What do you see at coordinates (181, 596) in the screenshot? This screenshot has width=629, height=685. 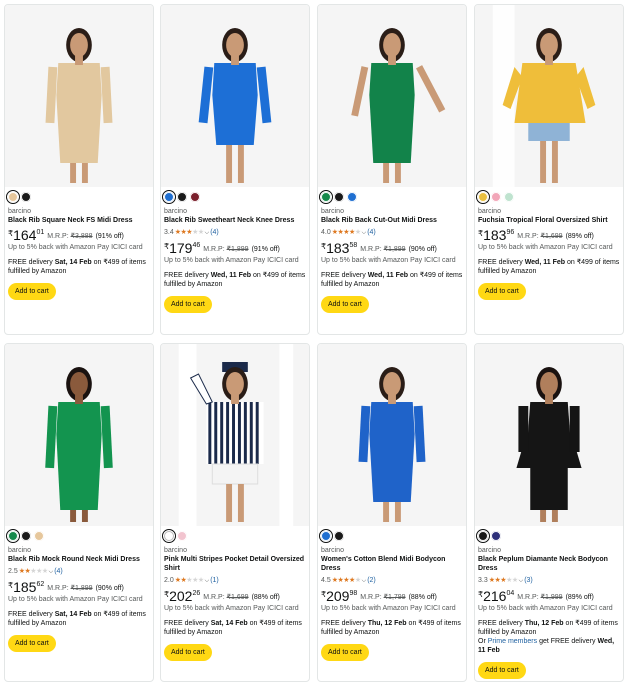 I see `price-whole: 202` at bounding box center [181, 596].